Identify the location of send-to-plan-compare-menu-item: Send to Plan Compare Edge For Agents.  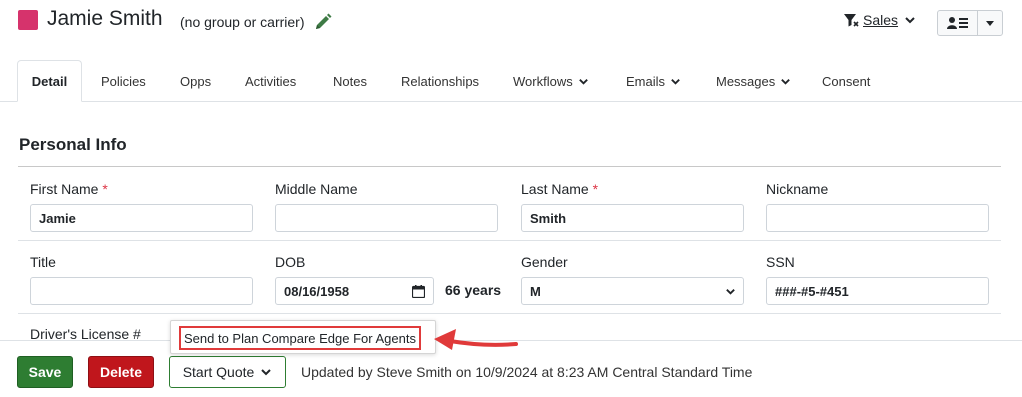
(300, 338).